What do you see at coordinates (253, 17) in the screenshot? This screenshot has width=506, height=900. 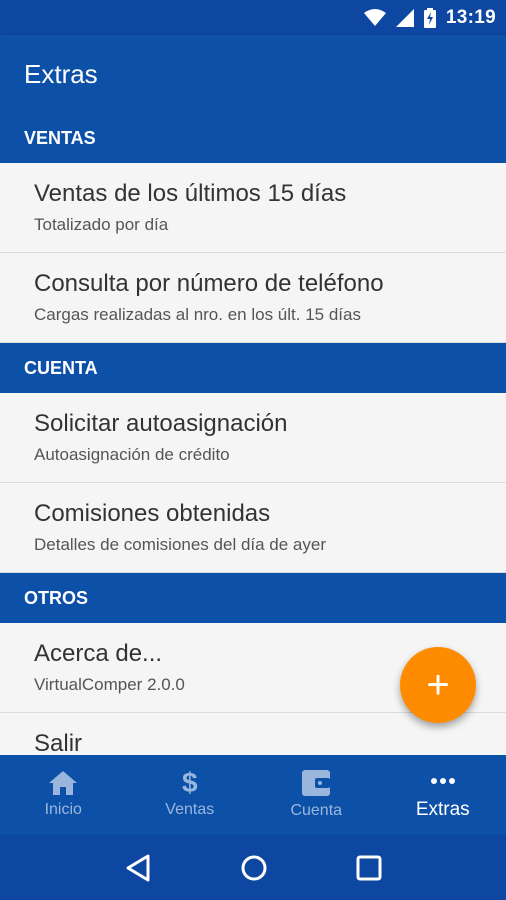 I see `status-bar: 13:19` at bounding box center [253, 17].